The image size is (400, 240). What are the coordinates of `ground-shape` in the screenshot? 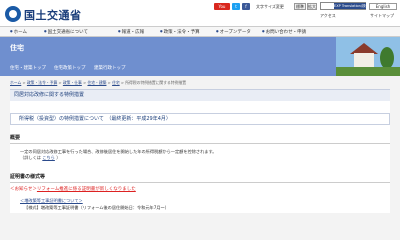 It's located at (368, 71).